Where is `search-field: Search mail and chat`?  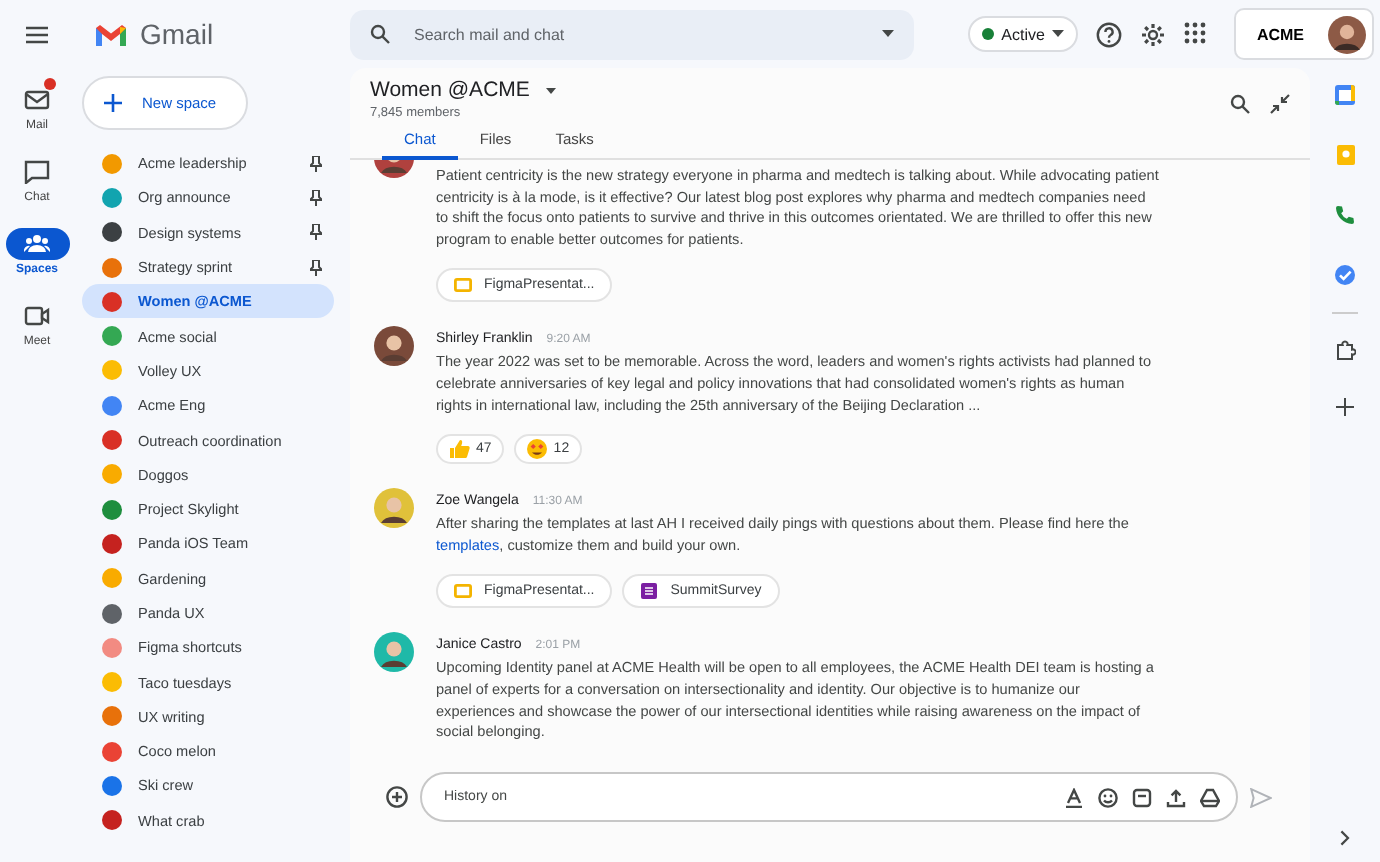
search-field: Search mail and chat is located at coordinates (632, 34).